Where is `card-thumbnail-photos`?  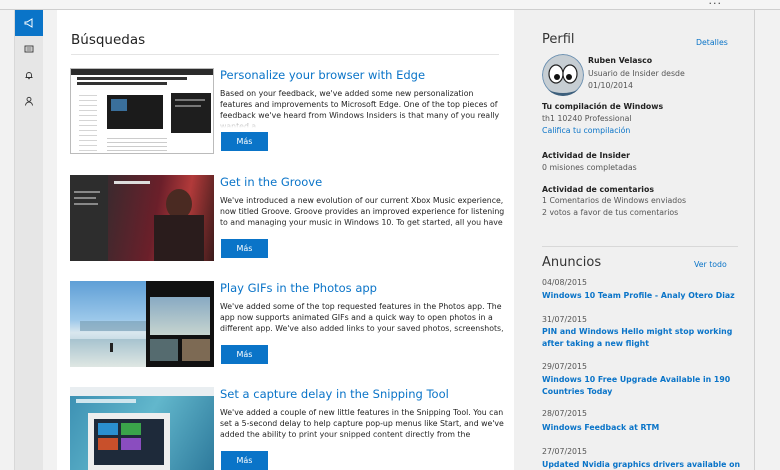
card-thumbnail-photos is located at coordinates (142, 324).